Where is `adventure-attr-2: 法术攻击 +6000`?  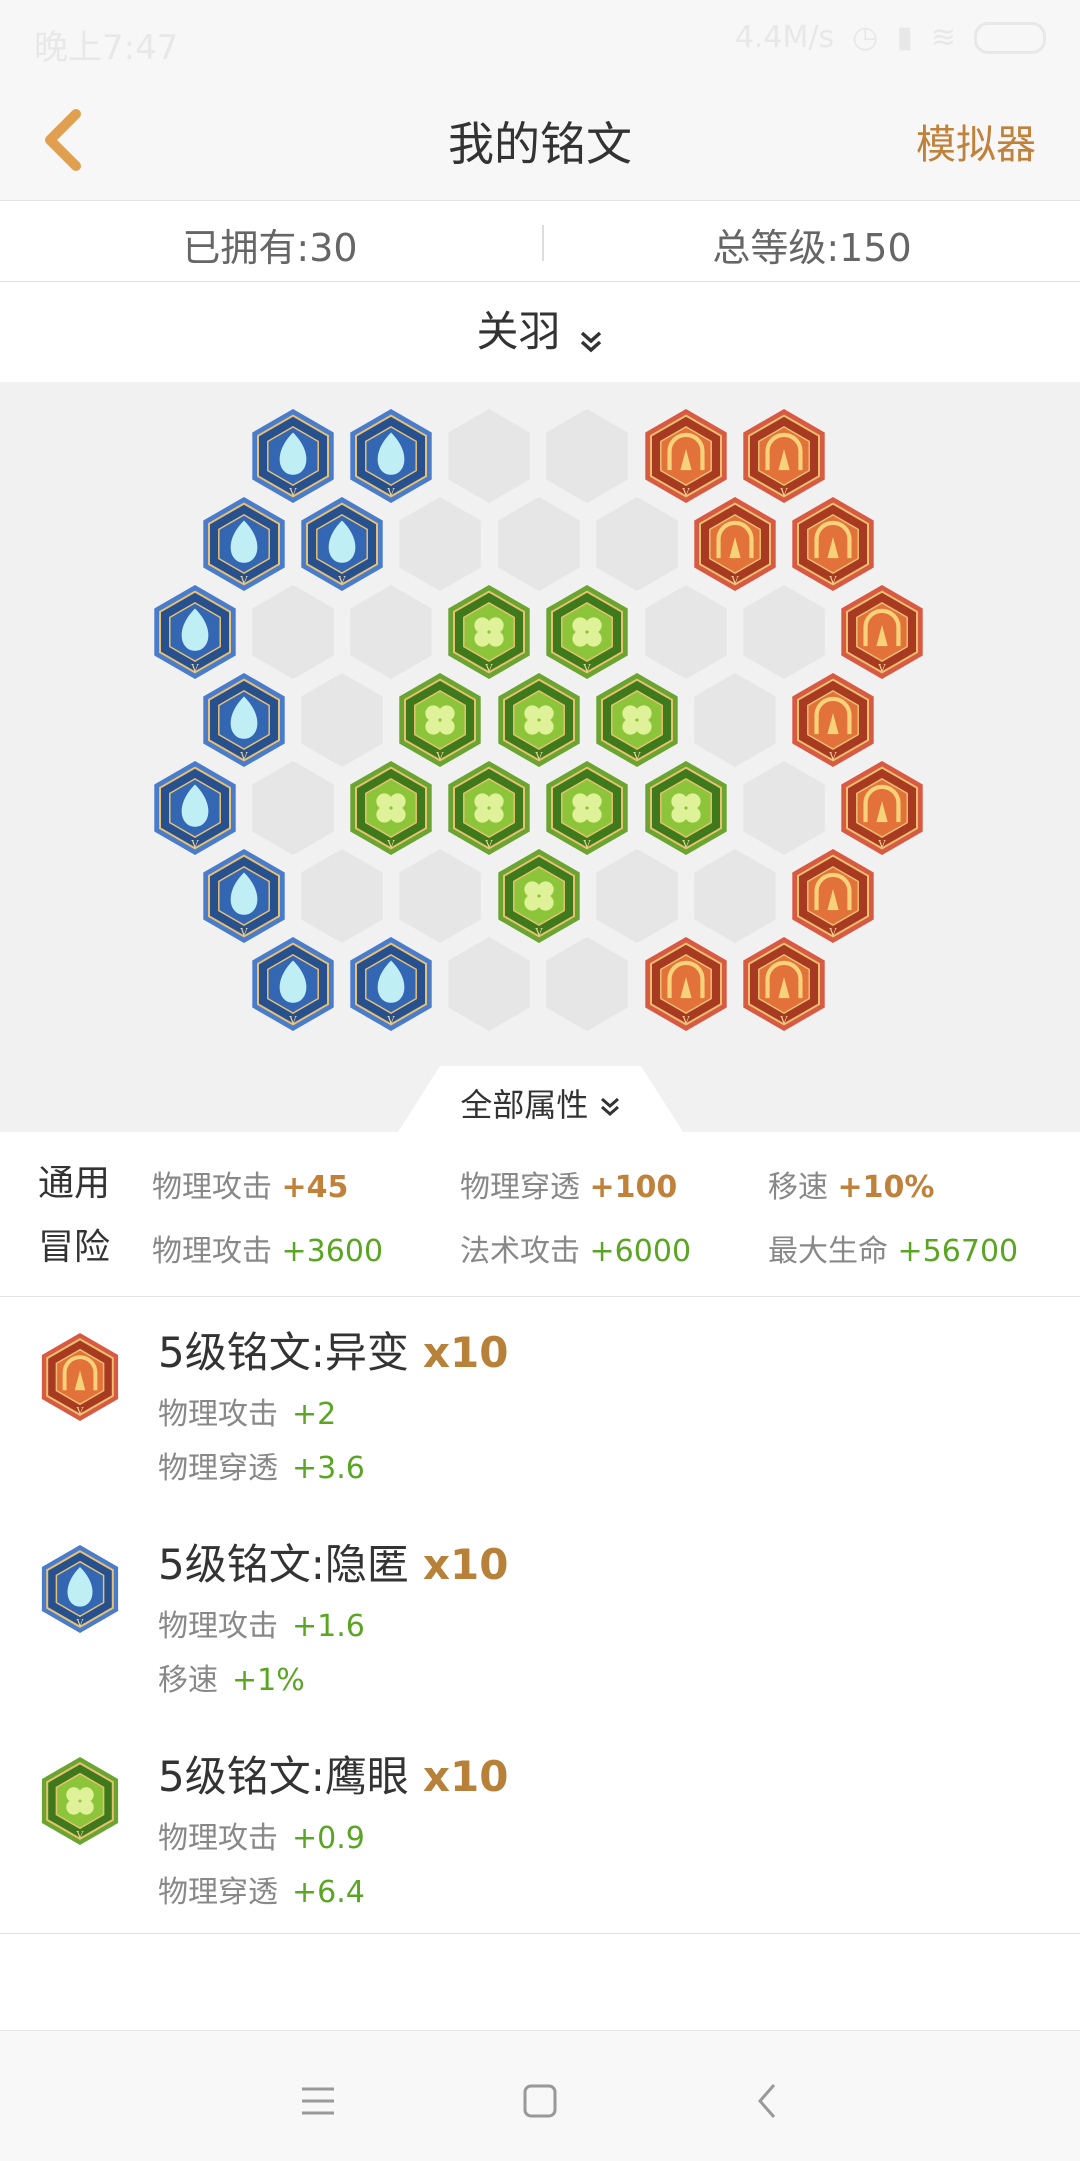 adventure-attr-2: 法术攻击 +6000 is located at coordinates (575, 1248).